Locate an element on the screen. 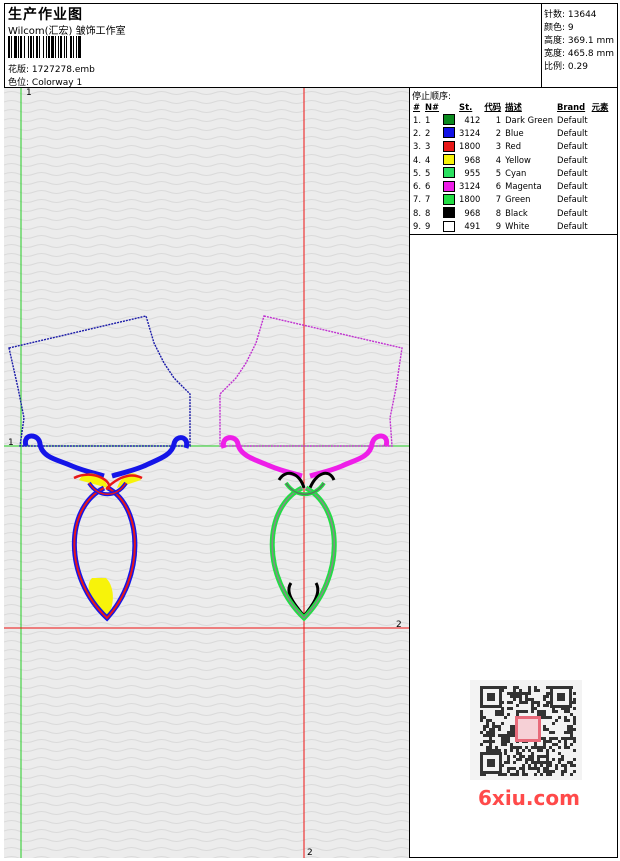 Image resolution: width=620 pixels, height=861 pixels. row-code: 2 is located at coordinates (498, 132).